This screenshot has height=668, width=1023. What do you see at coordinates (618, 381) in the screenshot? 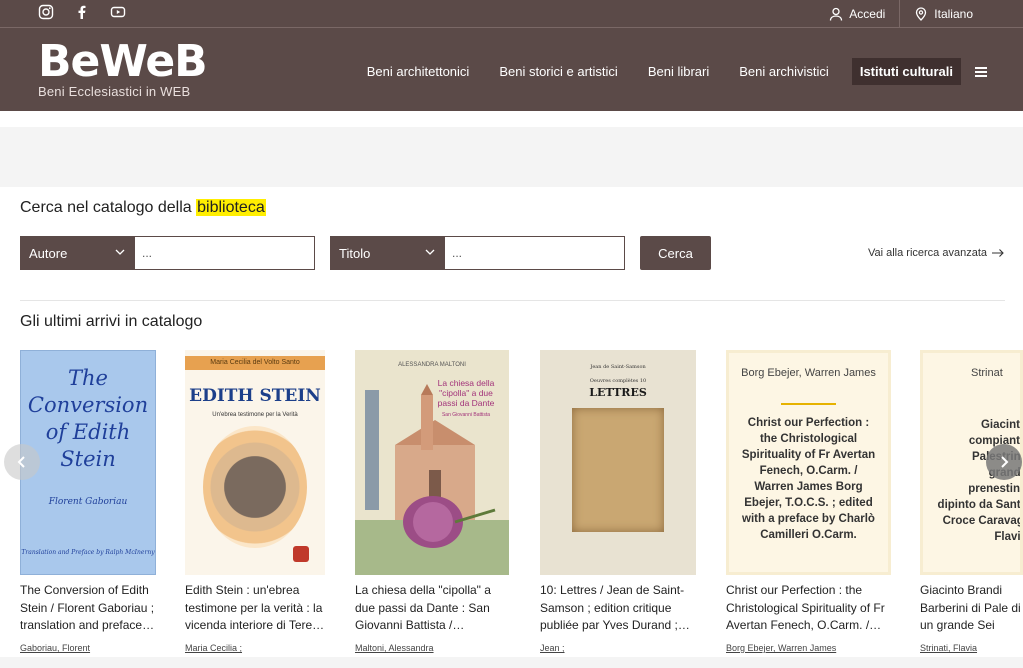
I see `cover-subtitle: Oeuvres complètes 10` at bounding box center [618, 381].